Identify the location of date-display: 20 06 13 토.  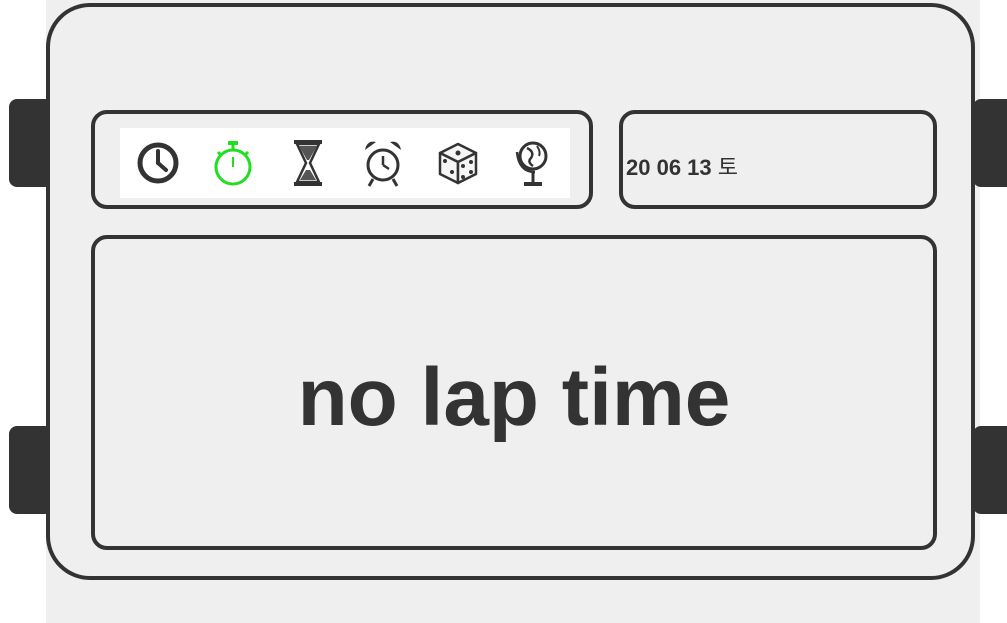
(682, 166).